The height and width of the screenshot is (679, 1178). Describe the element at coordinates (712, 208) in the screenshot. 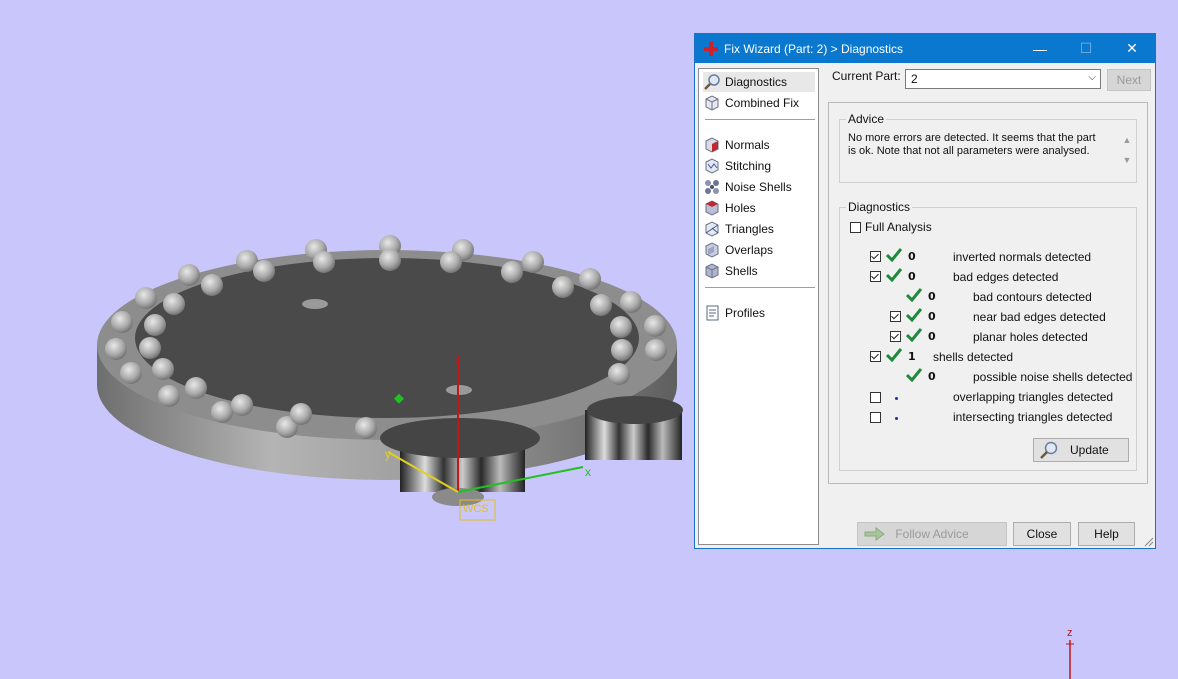

I see `holes-cube-icon` at that location.